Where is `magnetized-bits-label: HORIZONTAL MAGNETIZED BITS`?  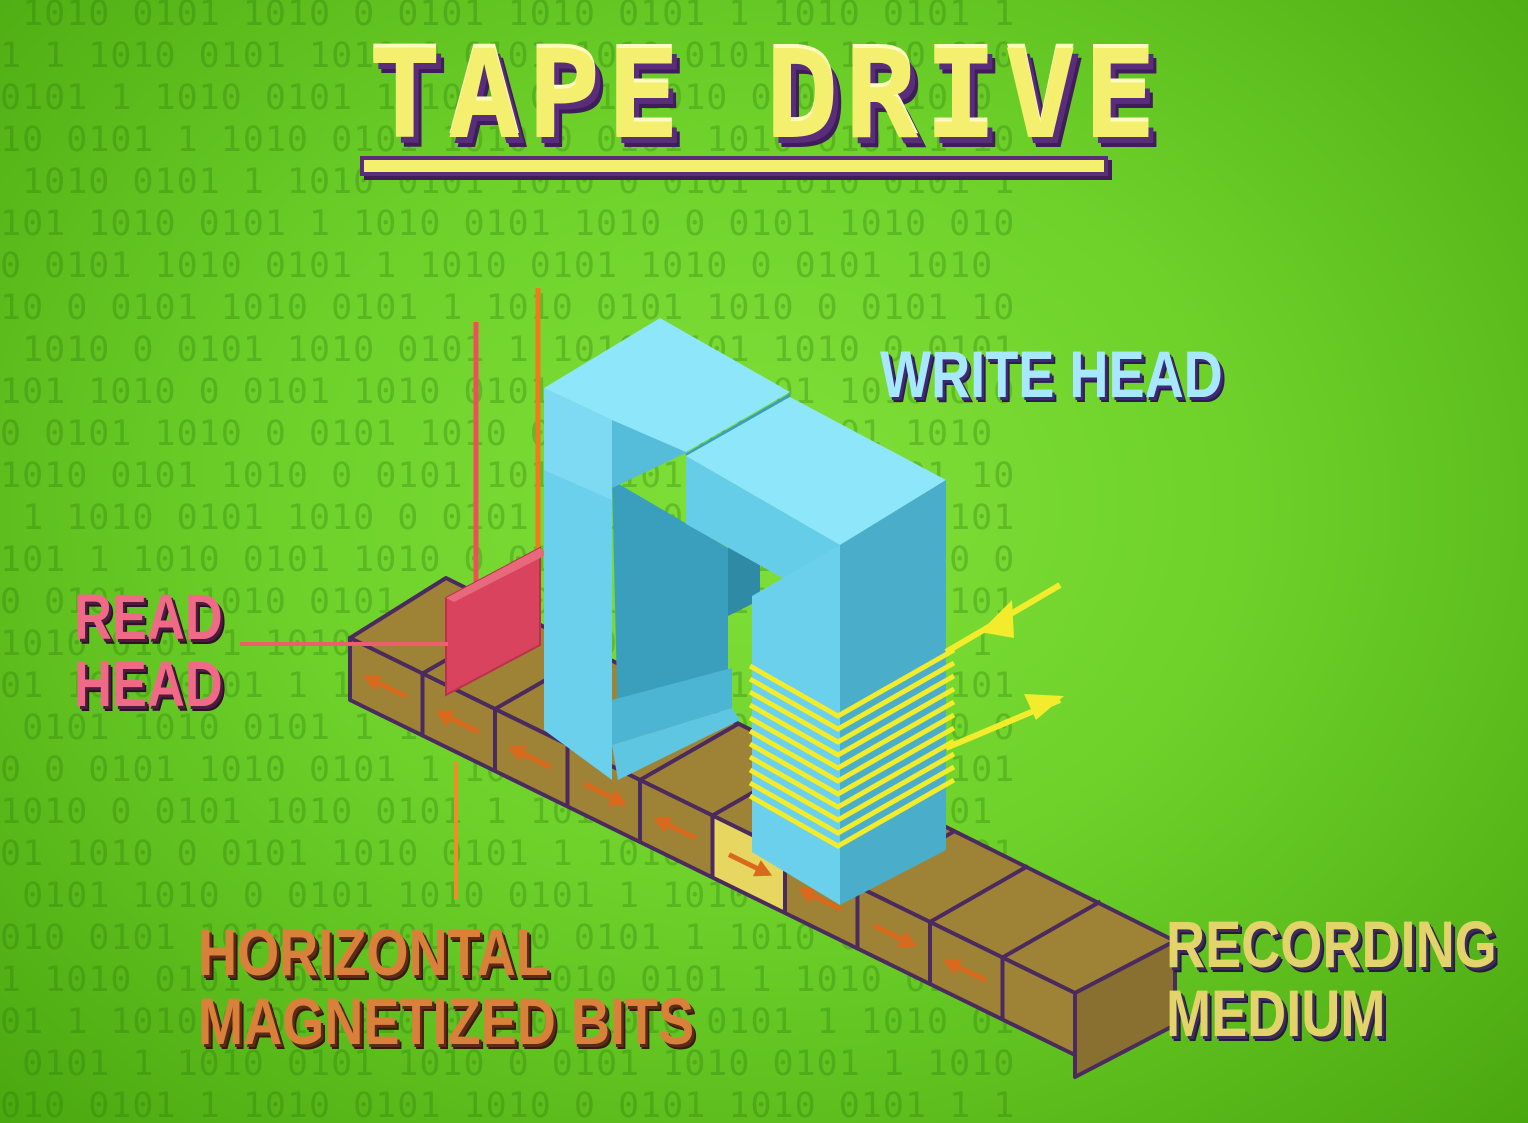 magnetized-bits-label: HORIZONTAL MAGNETIZED BITS is located at coordinates (446, 987).